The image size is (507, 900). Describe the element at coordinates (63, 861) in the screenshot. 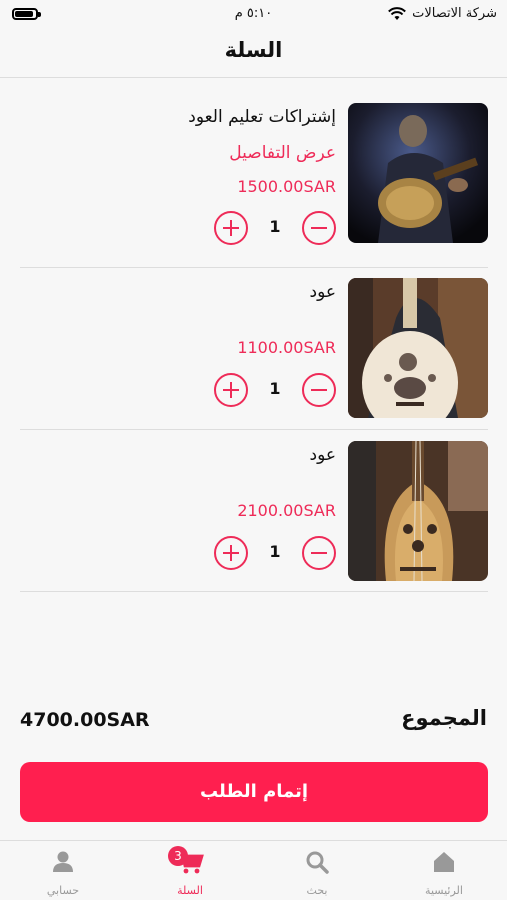

I see `person-icon` at that location.